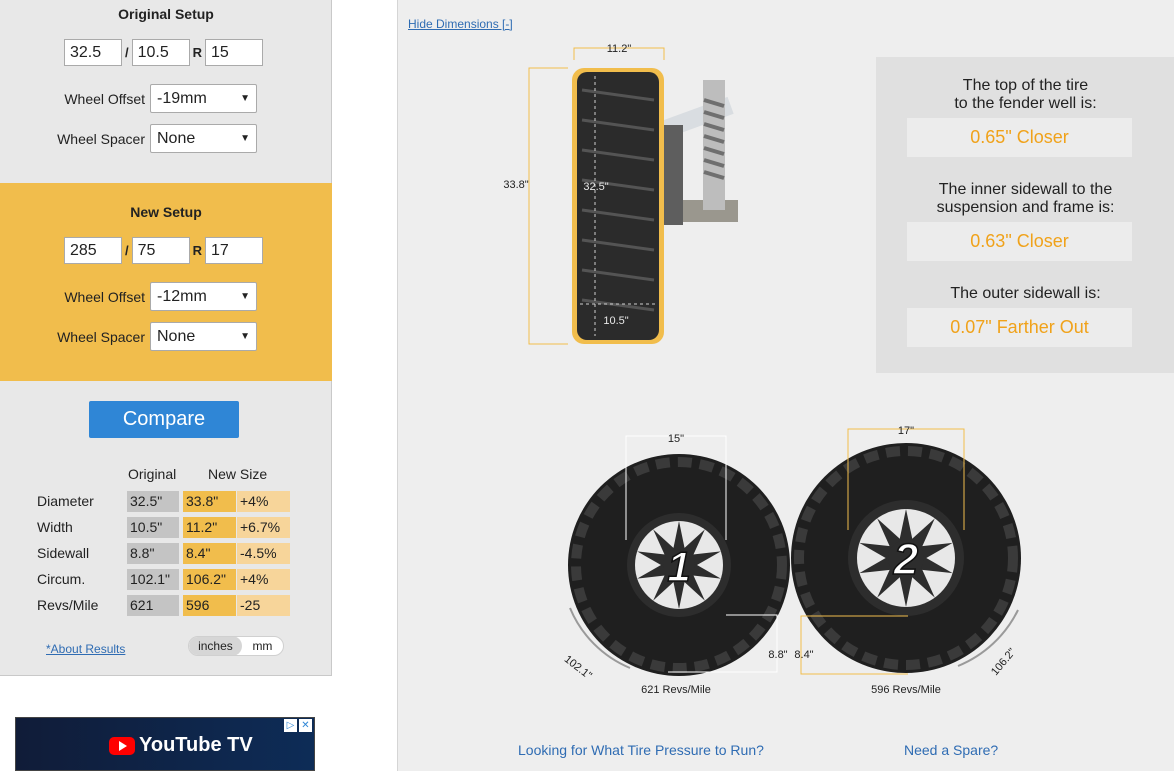 The width and height of the screenshot is (1174, 771). I want to click on play-icon, so click(122, 745).